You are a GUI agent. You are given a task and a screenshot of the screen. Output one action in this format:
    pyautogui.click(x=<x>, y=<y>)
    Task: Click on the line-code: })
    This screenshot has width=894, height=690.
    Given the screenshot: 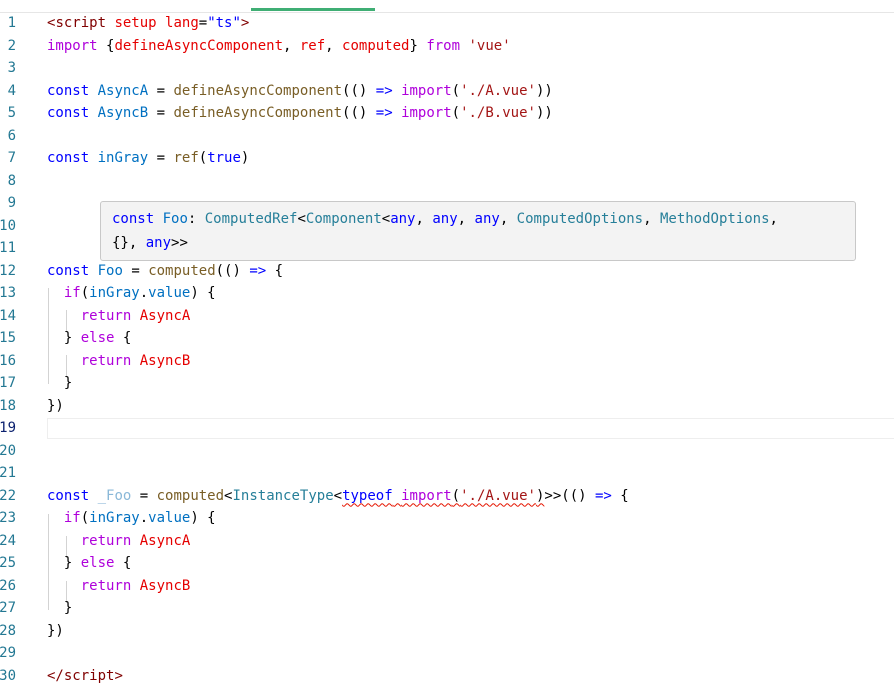 What is the action you would take?
    pyautogui.click(x=55, y=631)
    